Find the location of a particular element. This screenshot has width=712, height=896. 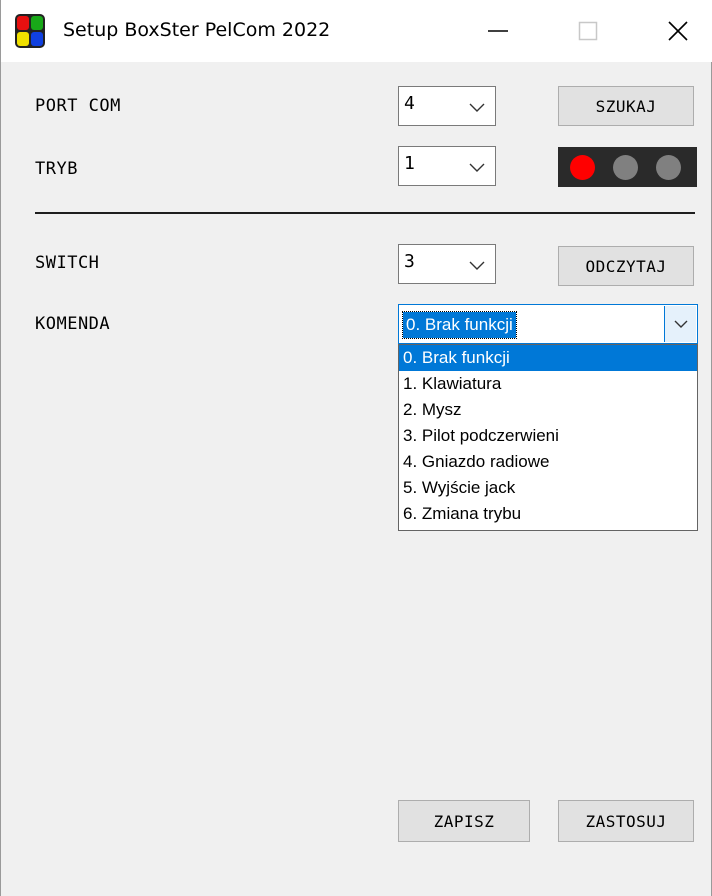

maximize-icon is located at coordinates (588, 31).